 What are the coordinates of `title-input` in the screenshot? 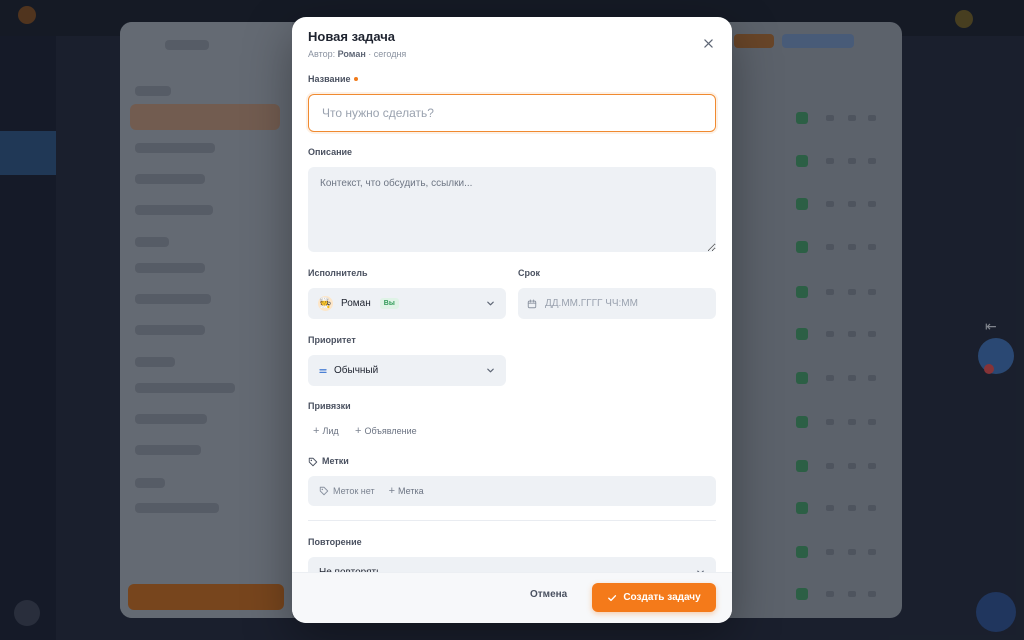 It's located at (512, 113).